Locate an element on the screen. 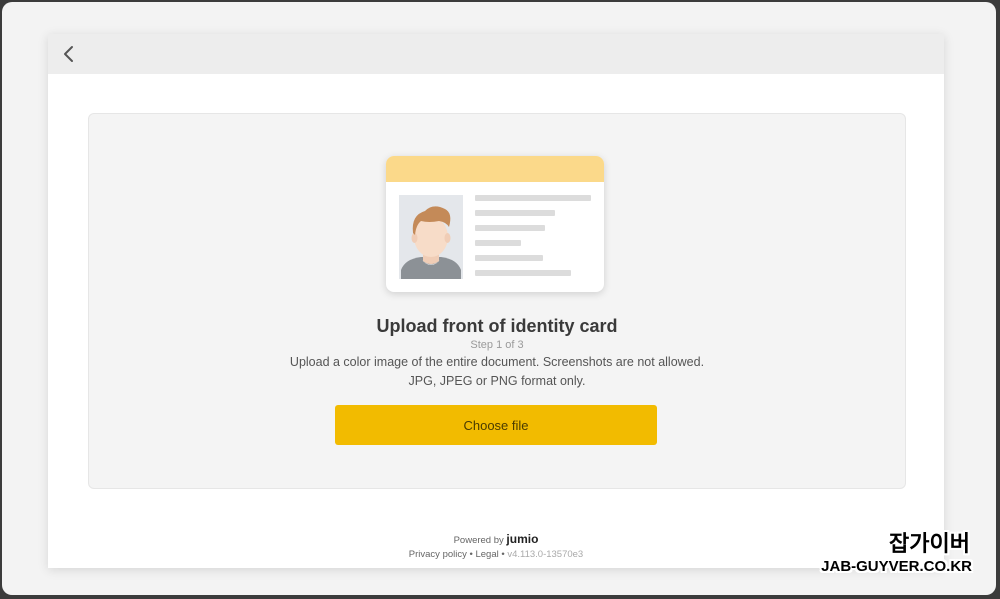 This screenshot has width=1000, height=599. privacy-policy-link: Privacy policy is located at coordinates (438, 554).